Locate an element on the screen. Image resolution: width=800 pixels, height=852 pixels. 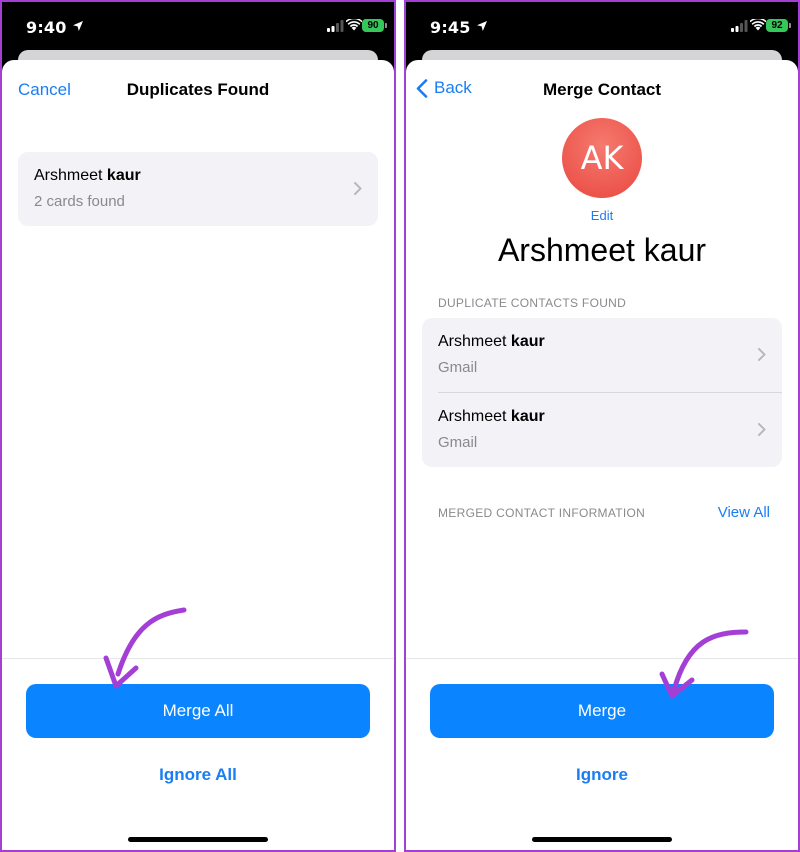
duplicates-section-header: DUPLICATE CONTACTS FOUND is located at coordinates (532, 303).